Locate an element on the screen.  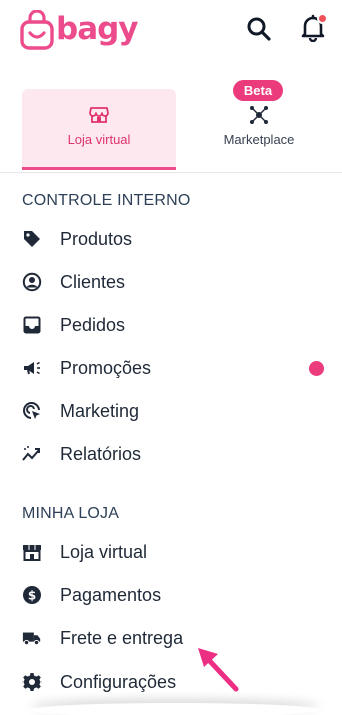
new-indicator-dot is located at coordinates (316, 368).